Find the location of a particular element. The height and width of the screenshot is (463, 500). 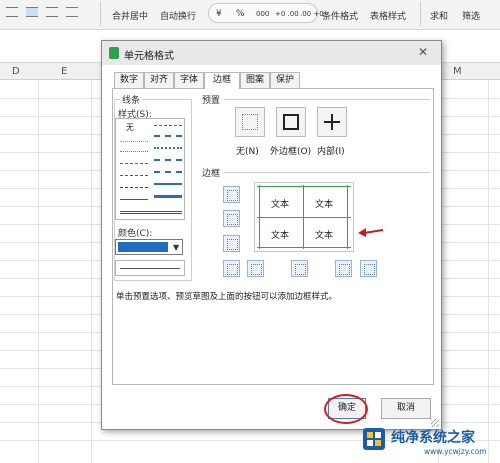

wrap-text-button: 自动换行 is located at coordinates (178, 15).